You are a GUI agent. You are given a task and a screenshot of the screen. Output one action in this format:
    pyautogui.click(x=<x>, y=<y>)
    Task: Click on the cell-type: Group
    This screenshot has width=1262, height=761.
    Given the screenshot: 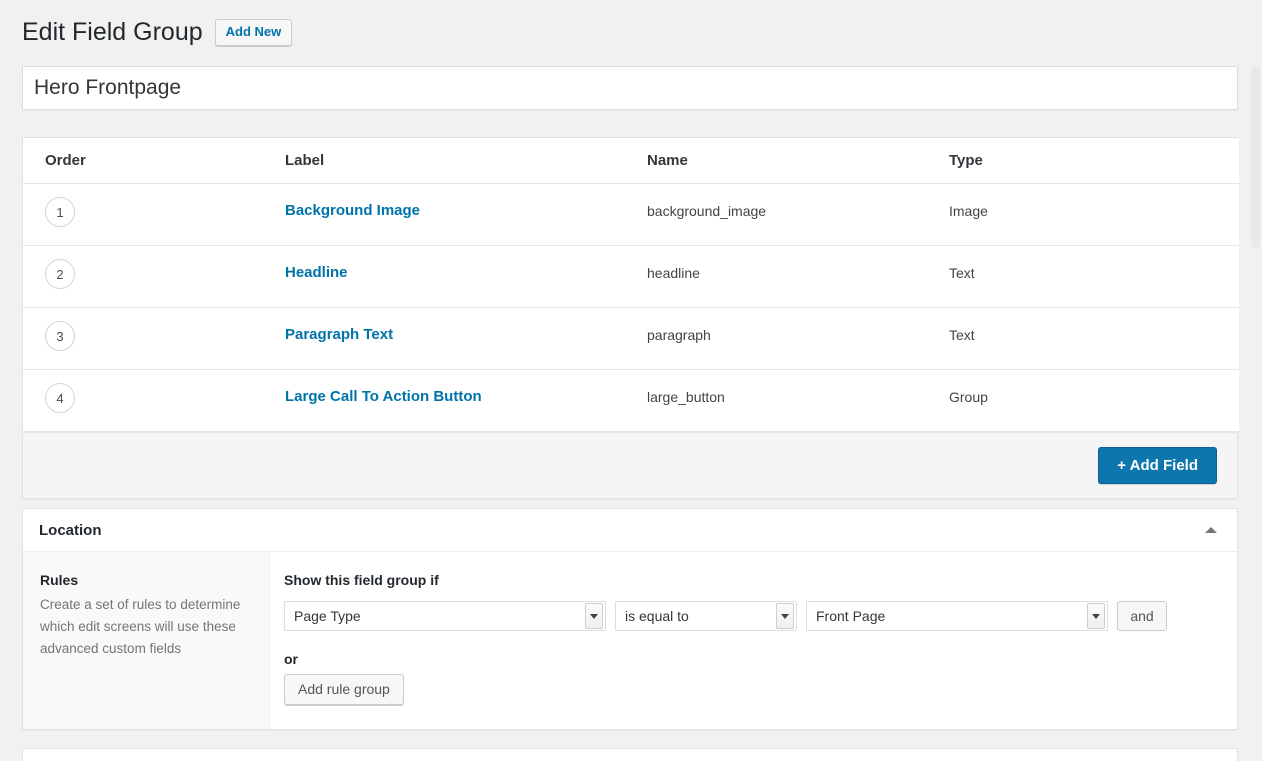 What is the action you would take?
    pyautogui.click(x=1094, y=400)
    